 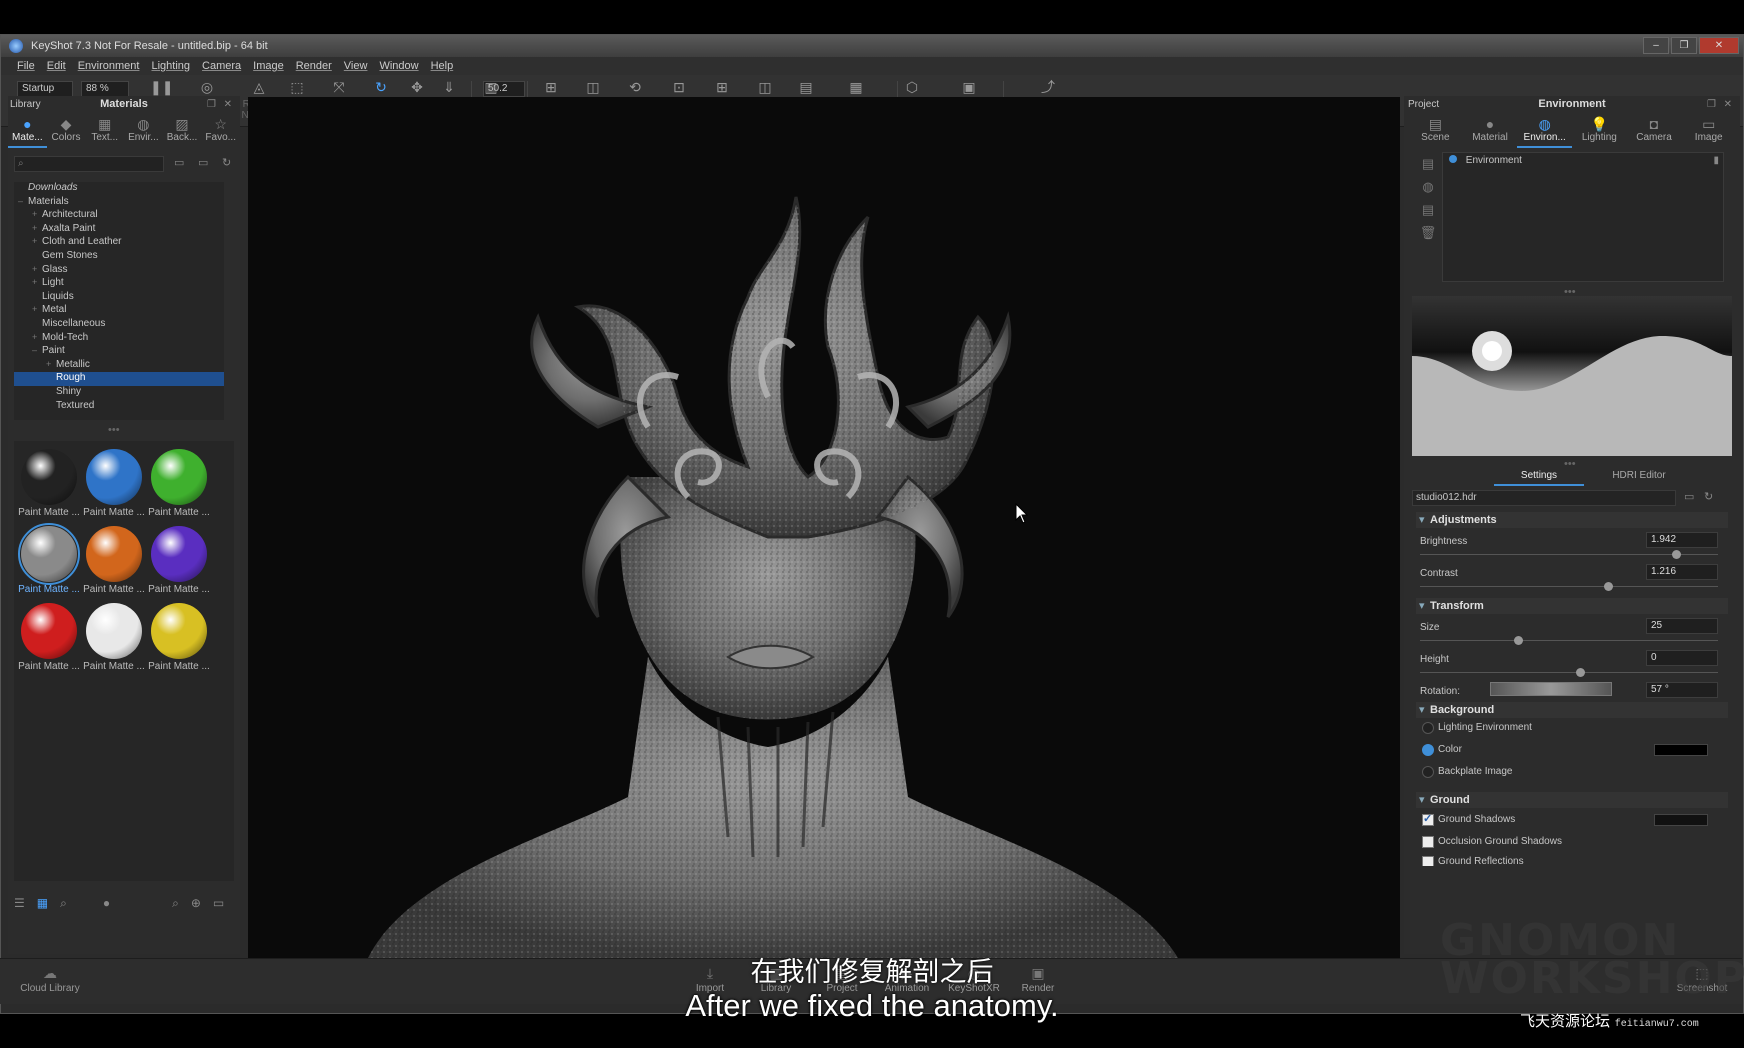 I want to click on occlusion-ground-shadows-checkbox: Occlusion Ground Shadows, so click(x=1492, y=842).